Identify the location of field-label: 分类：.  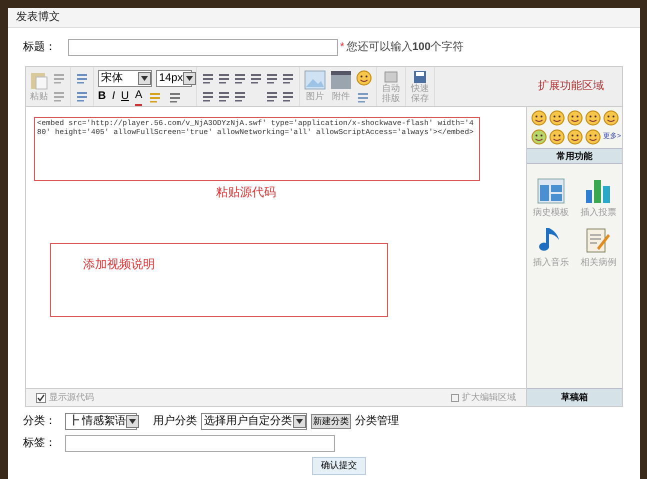
(40, 421).